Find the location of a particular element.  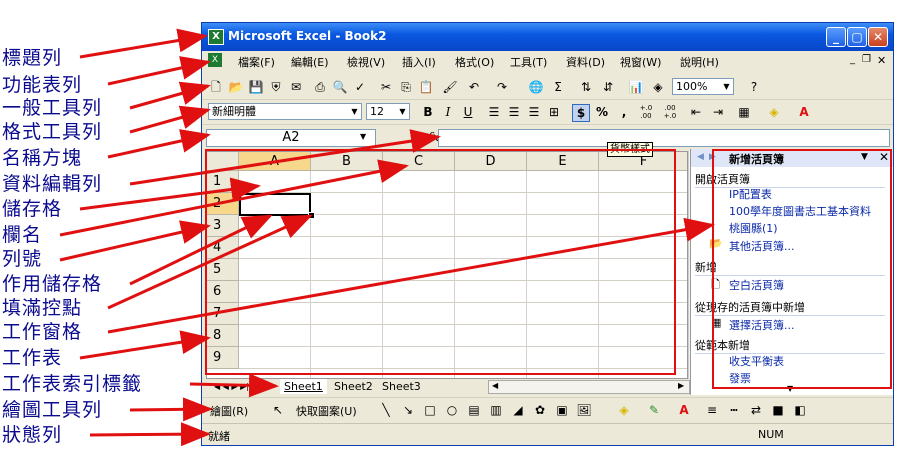

arrow-column-name is located at coordinates (234, 198).